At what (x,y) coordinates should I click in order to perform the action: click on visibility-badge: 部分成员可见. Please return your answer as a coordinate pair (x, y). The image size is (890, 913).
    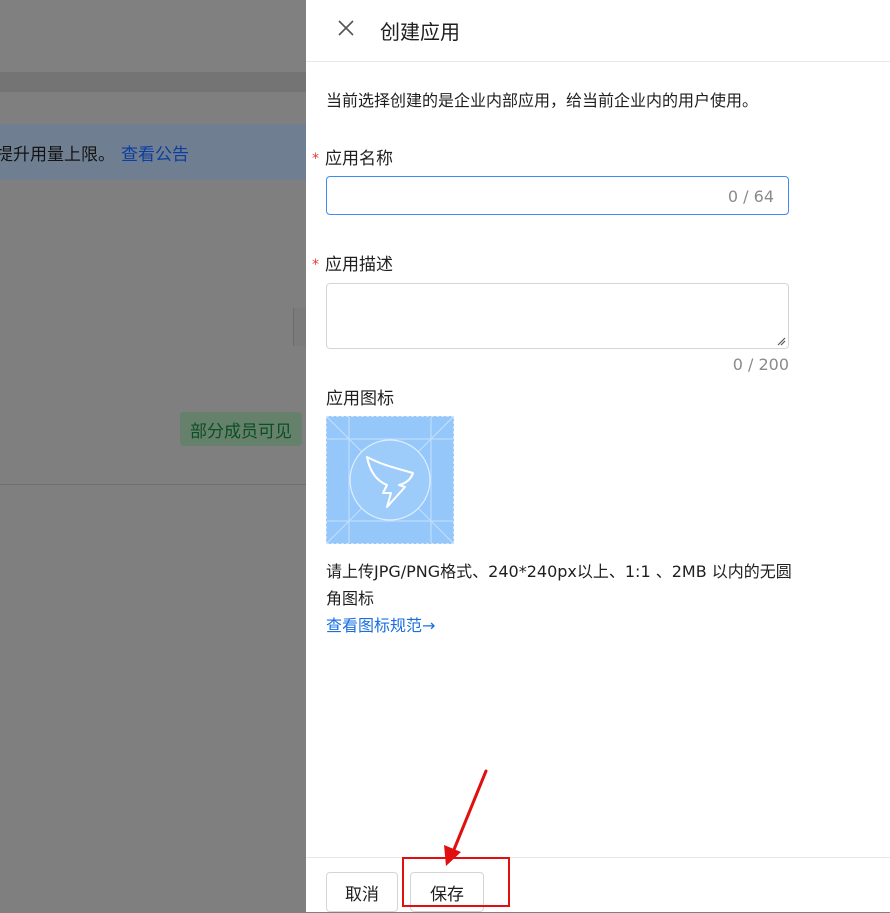
    Looking at the image, I should click on (241, 429).